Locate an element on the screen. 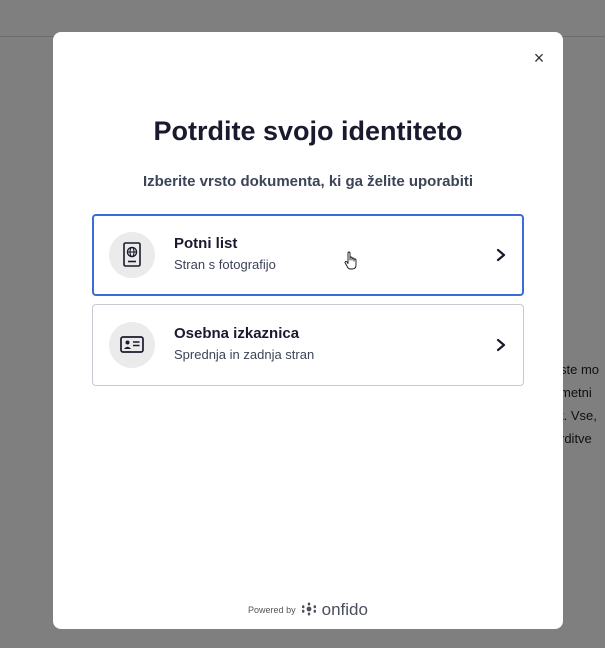  document-option-hint: Sprednja in zadnja stran is located at coordinates (244, 354).